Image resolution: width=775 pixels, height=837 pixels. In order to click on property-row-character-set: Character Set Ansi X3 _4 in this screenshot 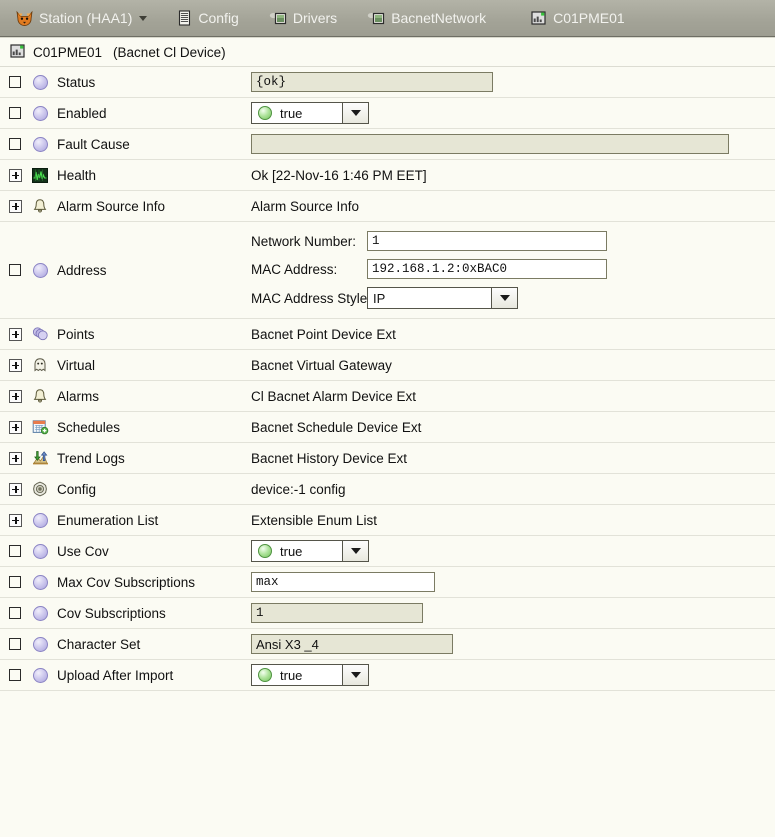, I will do `click(387, 644)`.